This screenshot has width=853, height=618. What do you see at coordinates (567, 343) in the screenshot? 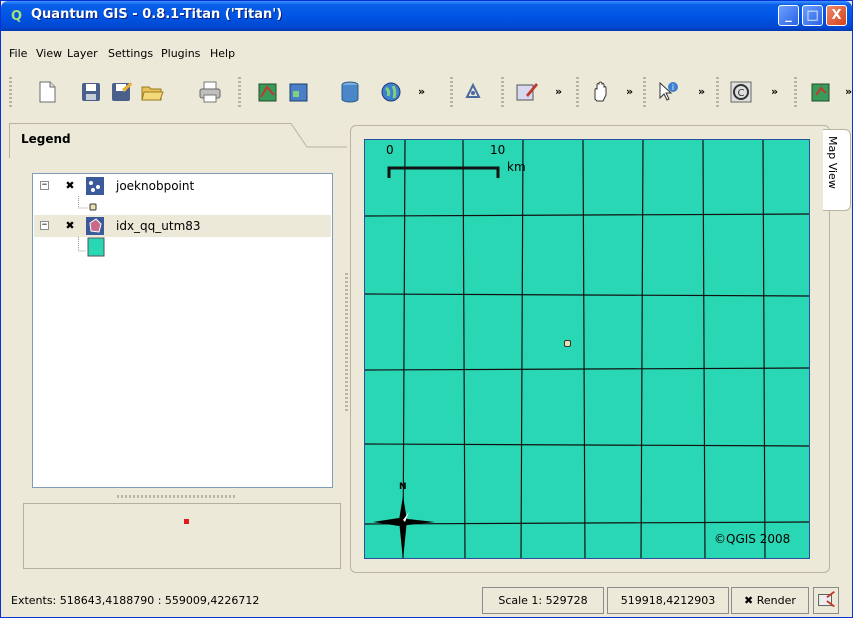
I see `map-point-feature` at bounding box center [567, 343].